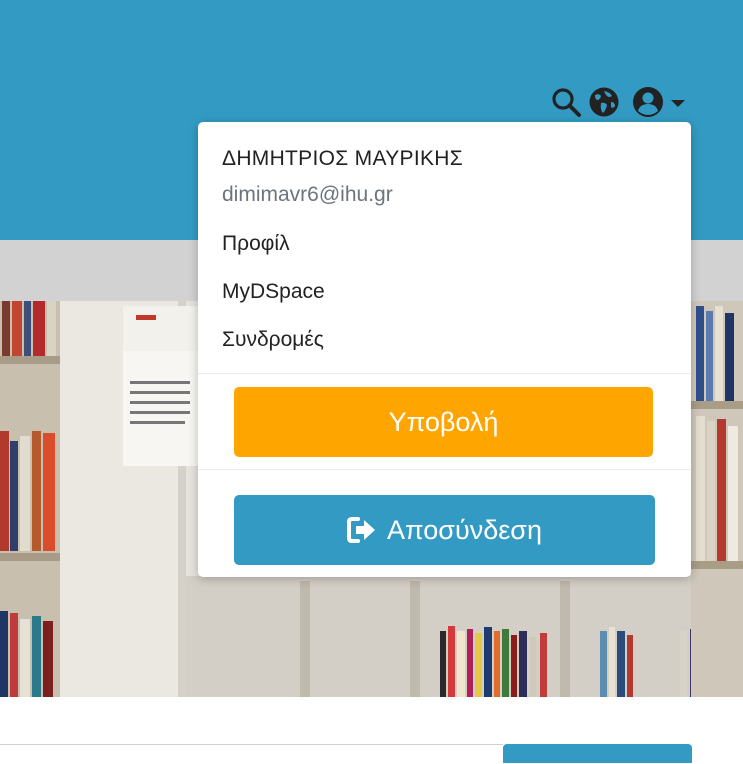  I want to click on user-name: ΔΗΜΗΤΡΙΟΣ ΜΑΥΡΙΚΗΣ, so click(343, 158).